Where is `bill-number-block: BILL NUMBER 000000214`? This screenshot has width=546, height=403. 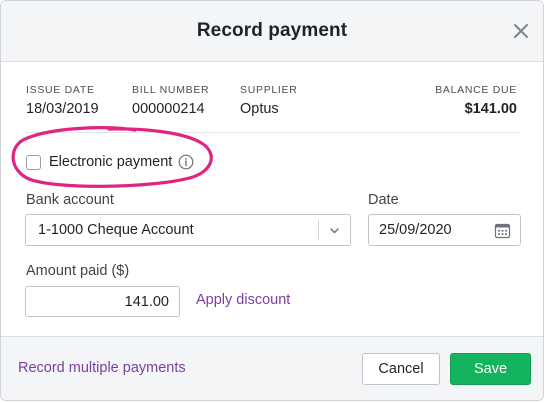
bill-number-block: BILL NUMBER 000000214 is located at coordinates (170, 101).